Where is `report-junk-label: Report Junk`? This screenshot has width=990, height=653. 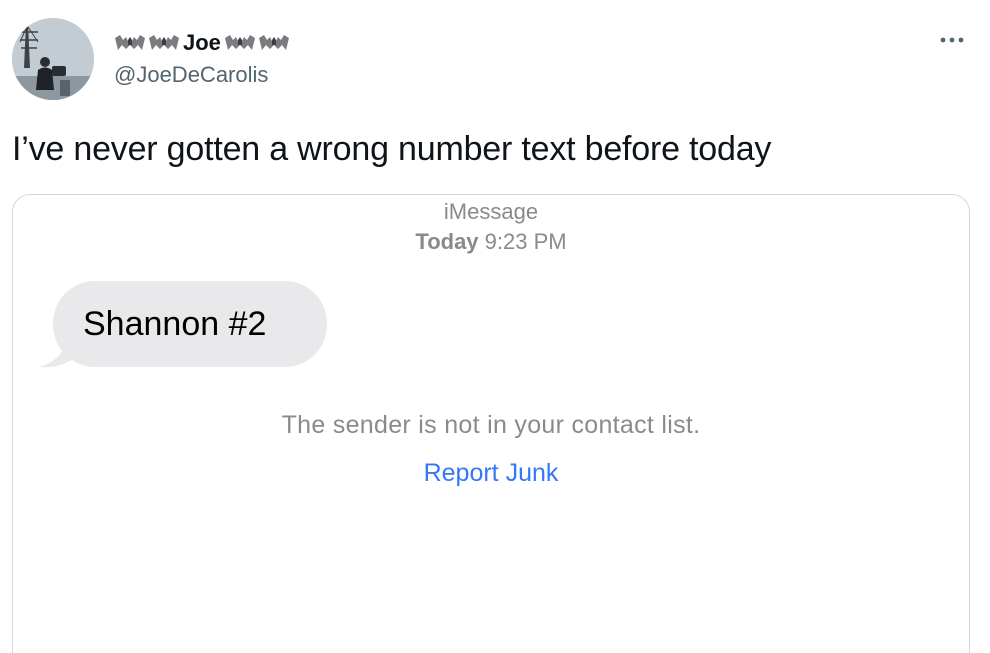 report-junk-label: Report Junk is located at coordinates (491, 473).